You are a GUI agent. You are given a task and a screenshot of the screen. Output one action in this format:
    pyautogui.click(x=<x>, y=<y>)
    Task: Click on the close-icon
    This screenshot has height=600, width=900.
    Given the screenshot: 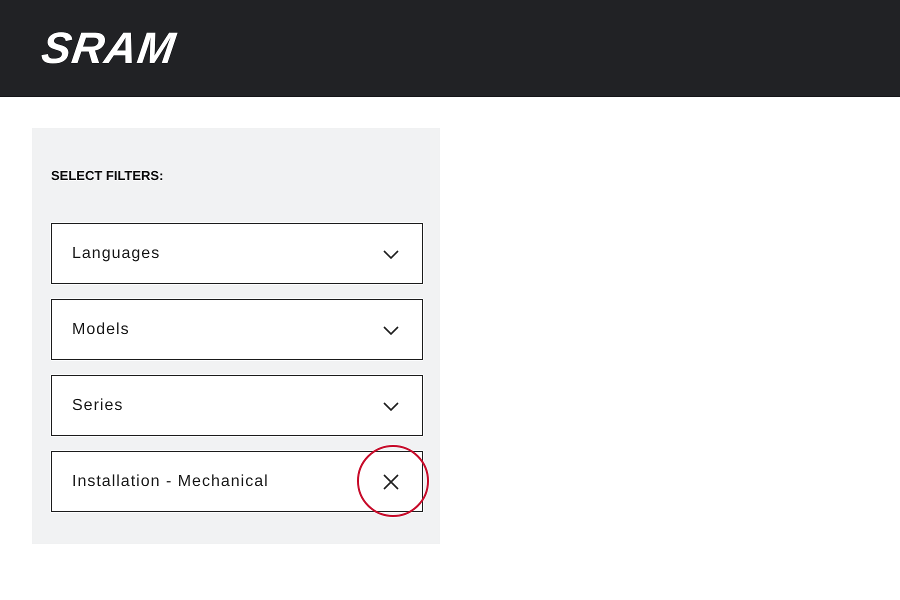 What is the action you would take?
    pyautogui.click(x=391, y=481)
    